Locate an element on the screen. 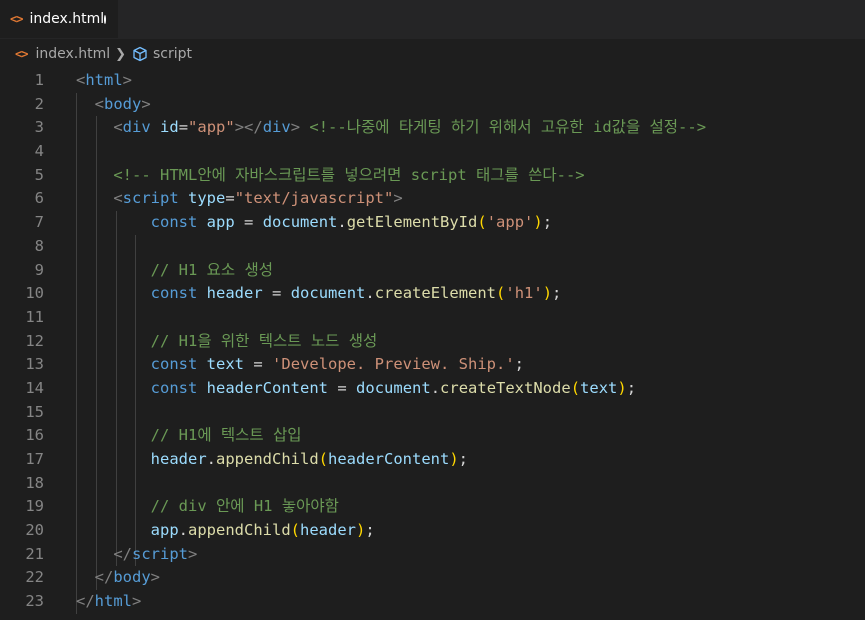 The image size is (865, 620). string-literal: 'Develope. Preview. Ship.' is located at coordinates (393, 364).